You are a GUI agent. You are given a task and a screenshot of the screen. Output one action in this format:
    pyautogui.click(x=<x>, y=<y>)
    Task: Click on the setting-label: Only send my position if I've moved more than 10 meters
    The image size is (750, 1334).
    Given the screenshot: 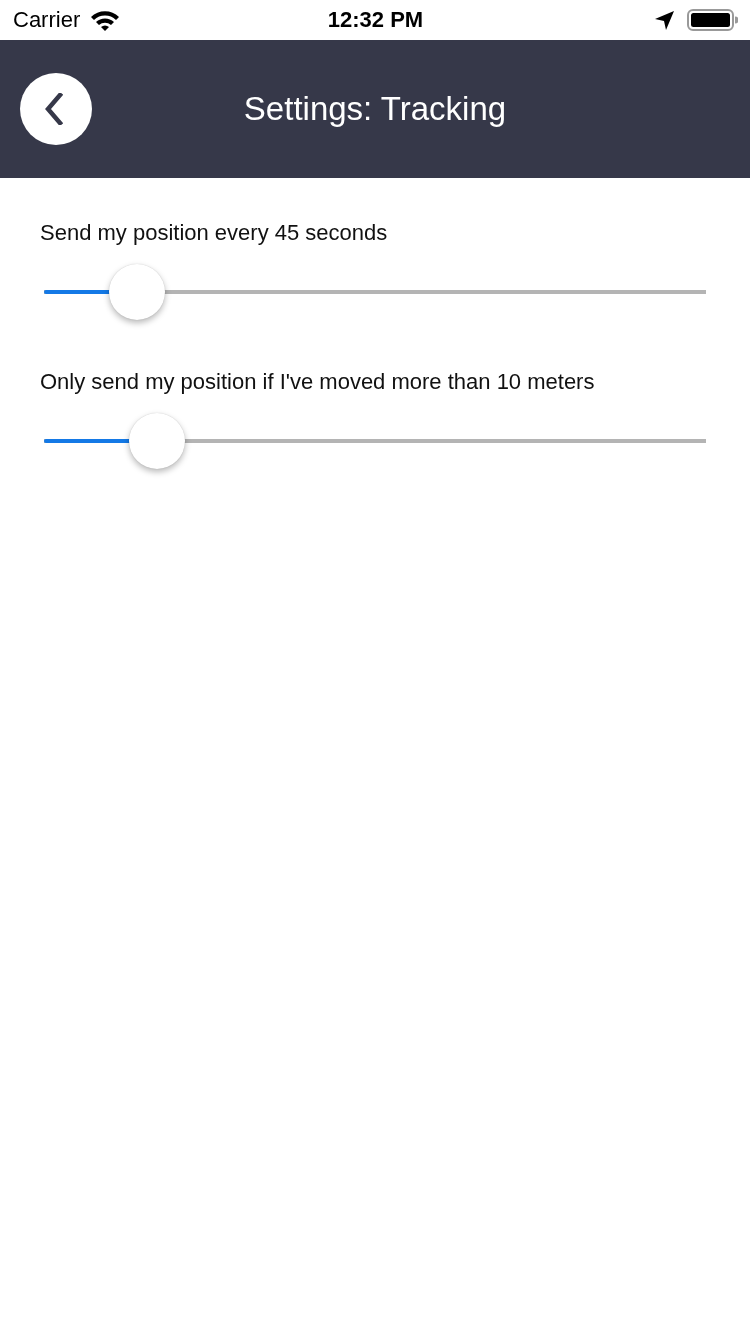 What is the action you would take?
    pyautogui.click(x=318, y=382)
    